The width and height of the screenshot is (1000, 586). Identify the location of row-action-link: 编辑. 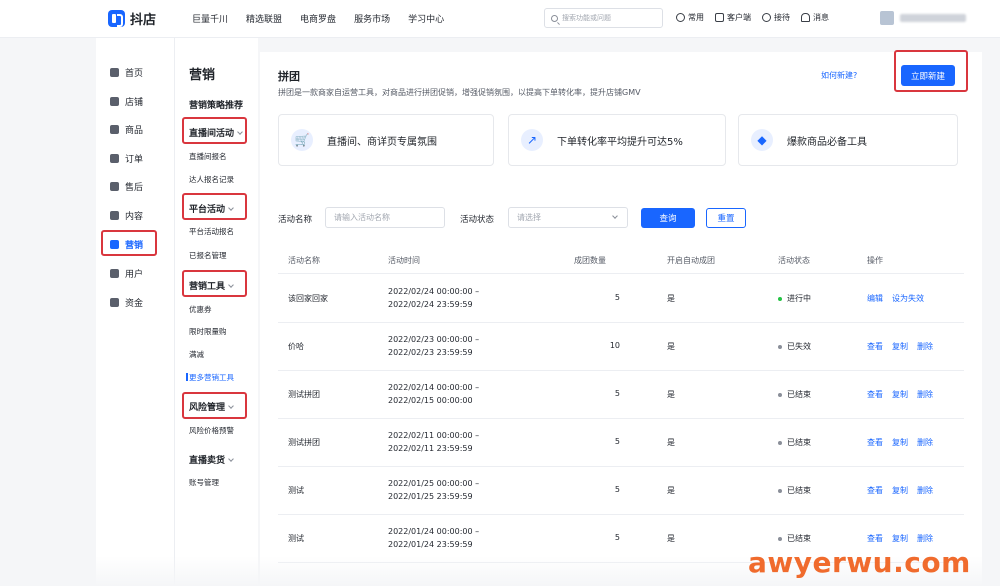
(875, 298).